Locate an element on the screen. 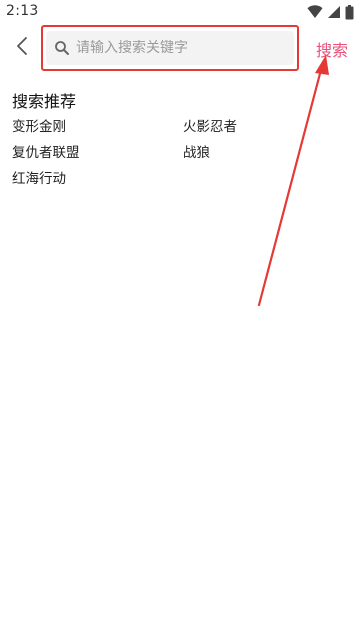  back-button is located at coordinates (22, 48).